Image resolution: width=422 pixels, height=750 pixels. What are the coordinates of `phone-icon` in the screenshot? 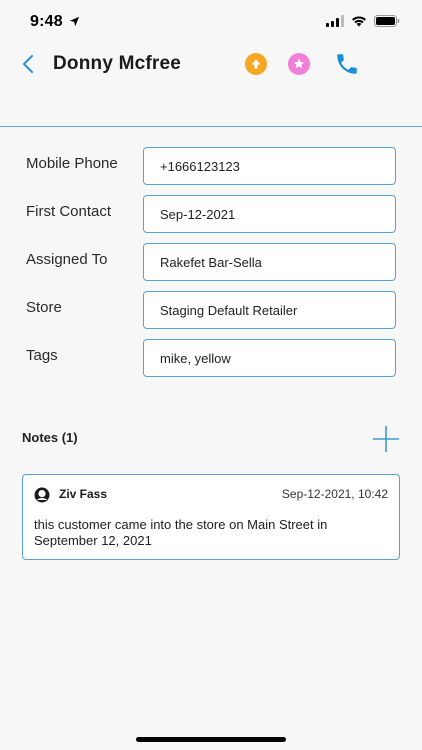 It's located at (347, 64).